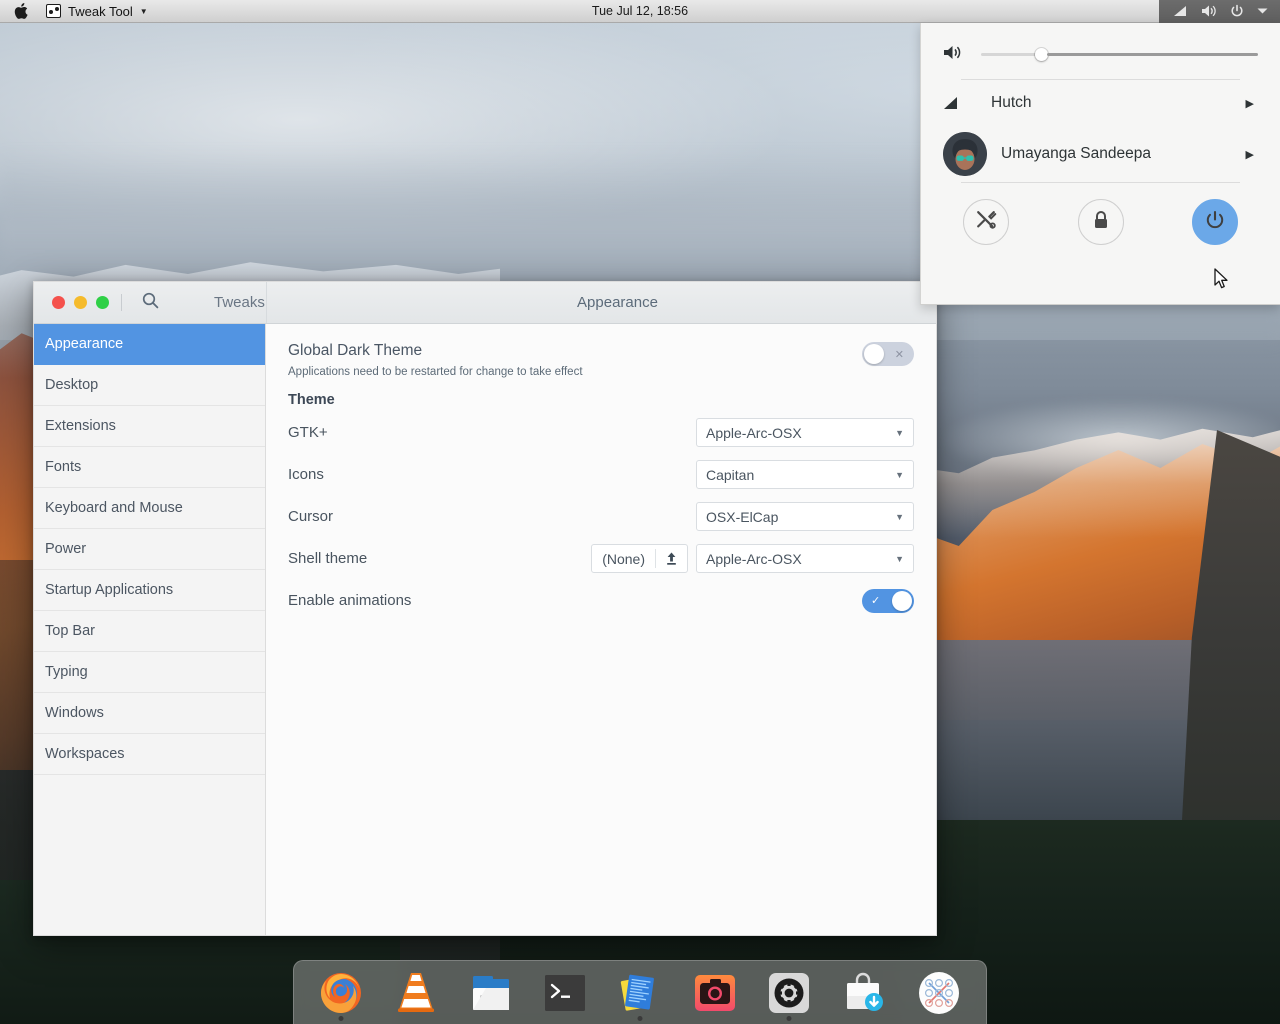  What do you see at coordinates (1100, 103) in the screenshot?
I see `network-row: Hutch ▶` at bounding box center [1100, 103].